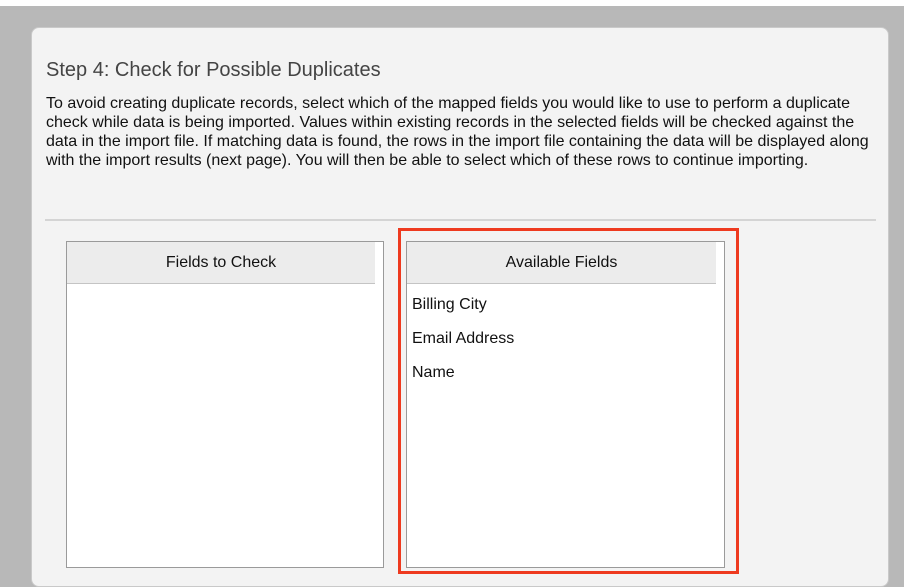 Image resolution: width=904 pixels, height=587 pixels. I want to click on available-fields-list: Billing City Email Address Name, so click(565, 338).